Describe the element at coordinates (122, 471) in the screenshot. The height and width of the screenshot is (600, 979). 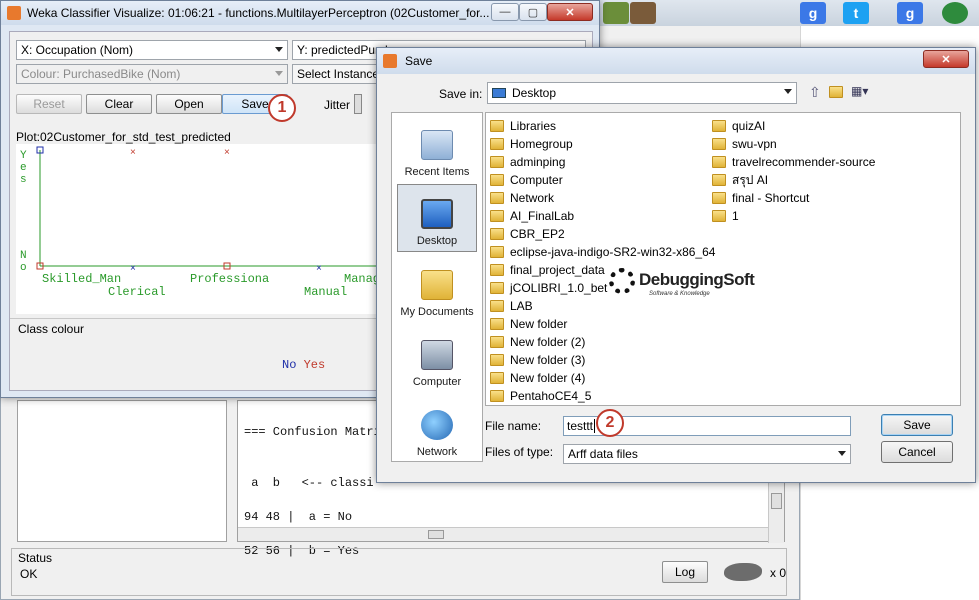
I see `result-list` at that location.